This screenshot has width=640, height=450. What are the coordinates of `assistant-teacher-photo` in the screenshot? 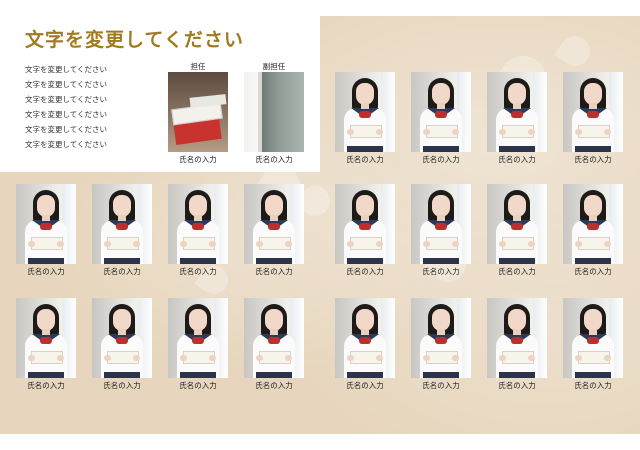 It's located at (274, 112).